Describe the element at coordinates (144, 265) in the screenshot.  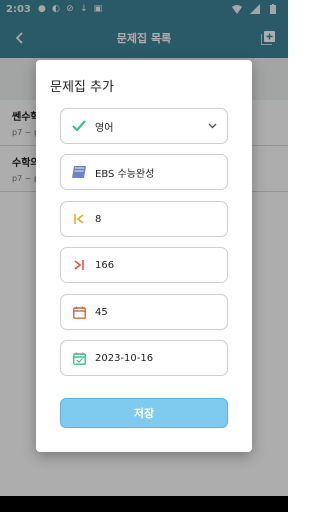
I see `end-page-field: 166` at that location.